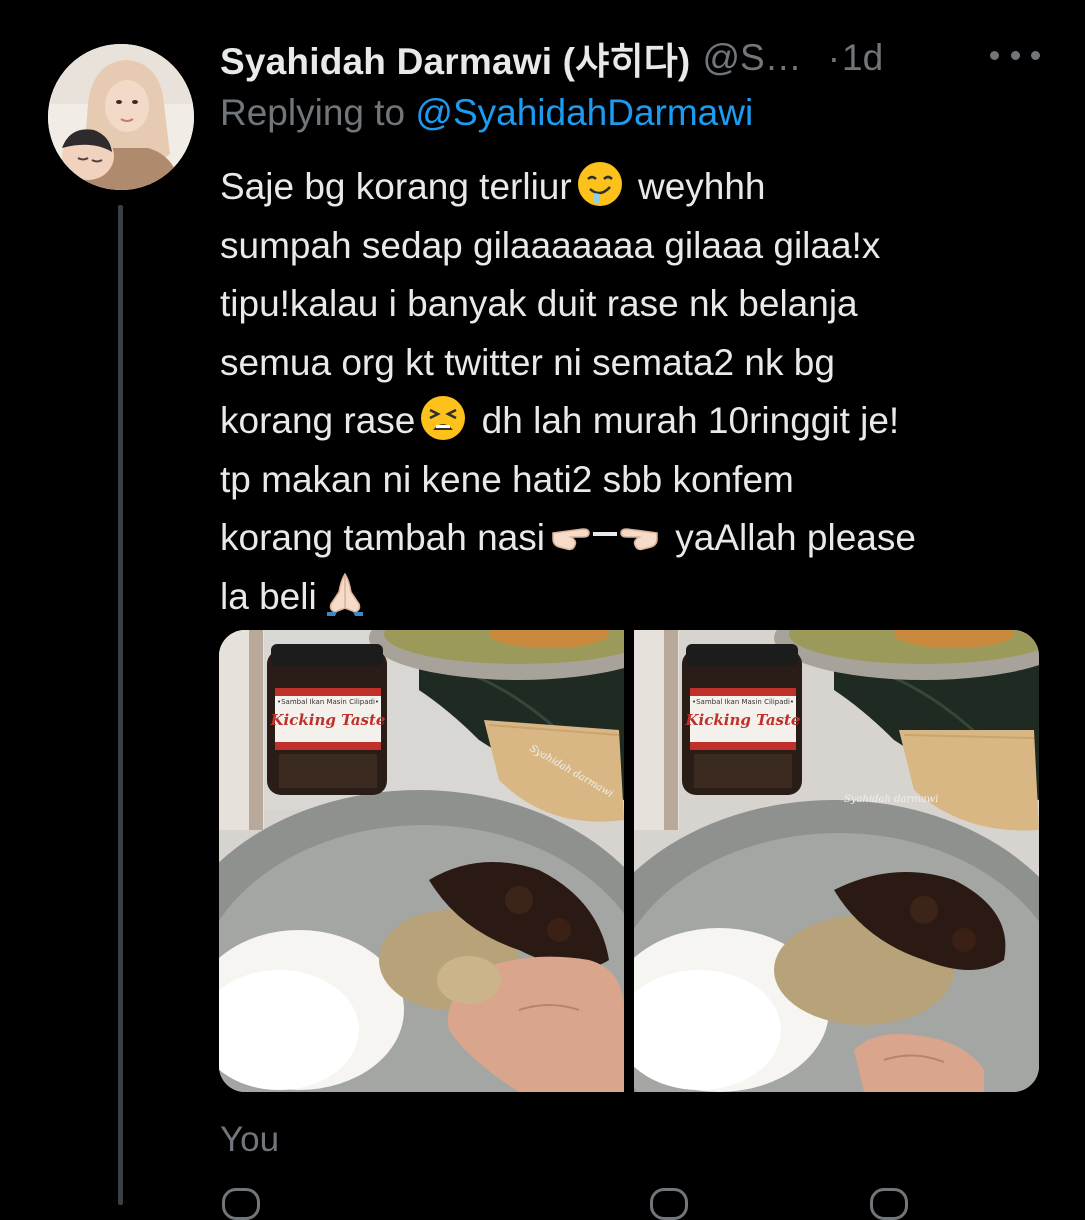 The height and width of the screenshot is (1220, 1085). I want to click on tweet-header: Syahidah Darmawi (샤히다) @S… · 1d, so click(642, 58).